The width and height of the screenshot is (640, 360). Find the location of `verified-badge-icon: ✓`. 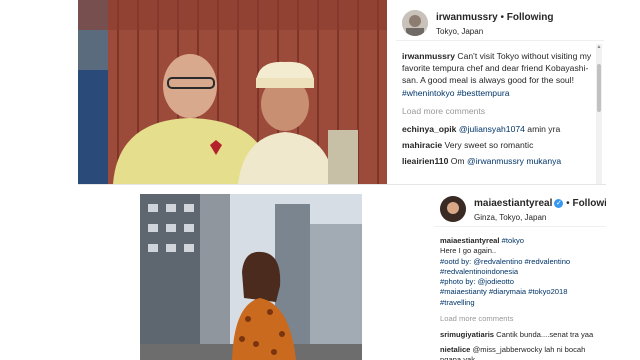

verified-badge-icon: ✓ is located at coordinates (559, 203).